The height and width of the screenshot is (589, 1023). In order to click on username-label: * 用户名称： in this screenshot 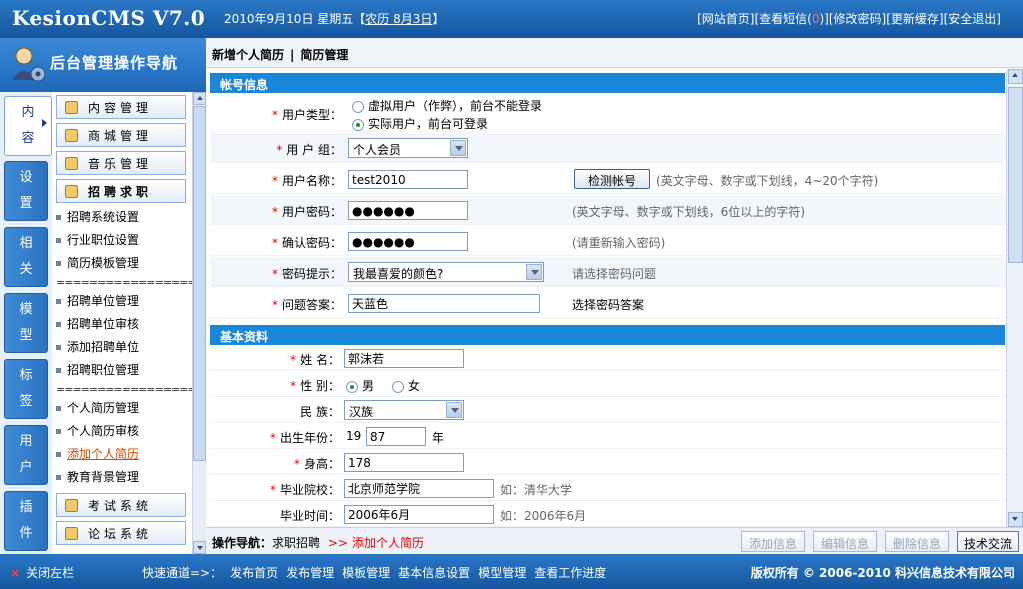, I will do `click(276, 180)`.